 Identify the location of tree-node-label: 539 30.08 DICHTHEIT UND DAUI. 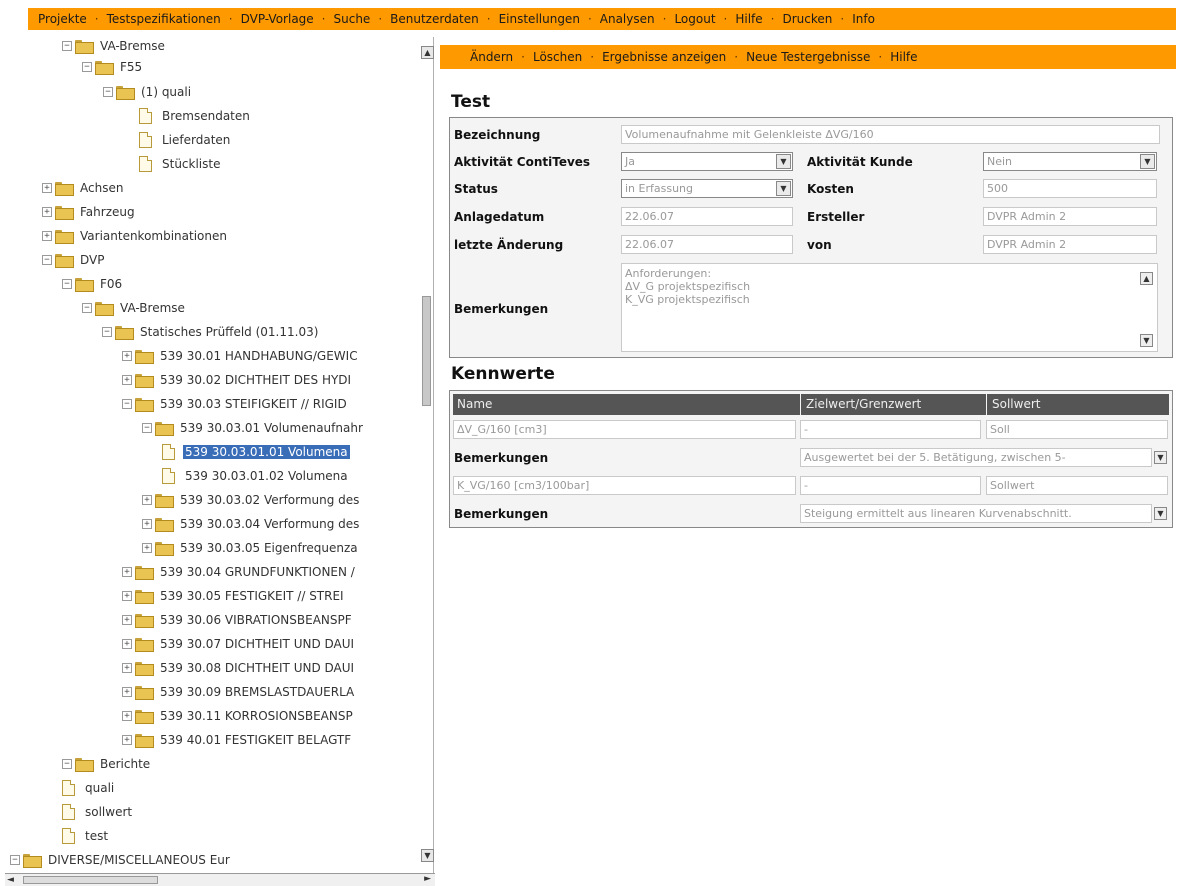
(257, 668).